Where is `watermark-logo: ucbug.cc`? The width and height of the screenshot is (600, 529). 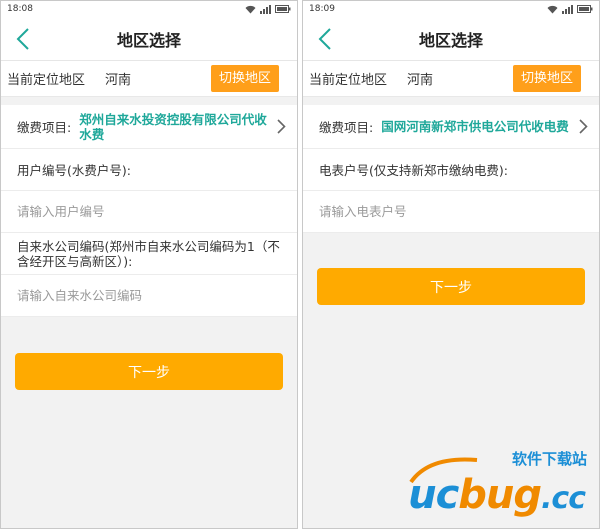 watermark-logo: ucbug.cc is located at coordinates (497, 495).